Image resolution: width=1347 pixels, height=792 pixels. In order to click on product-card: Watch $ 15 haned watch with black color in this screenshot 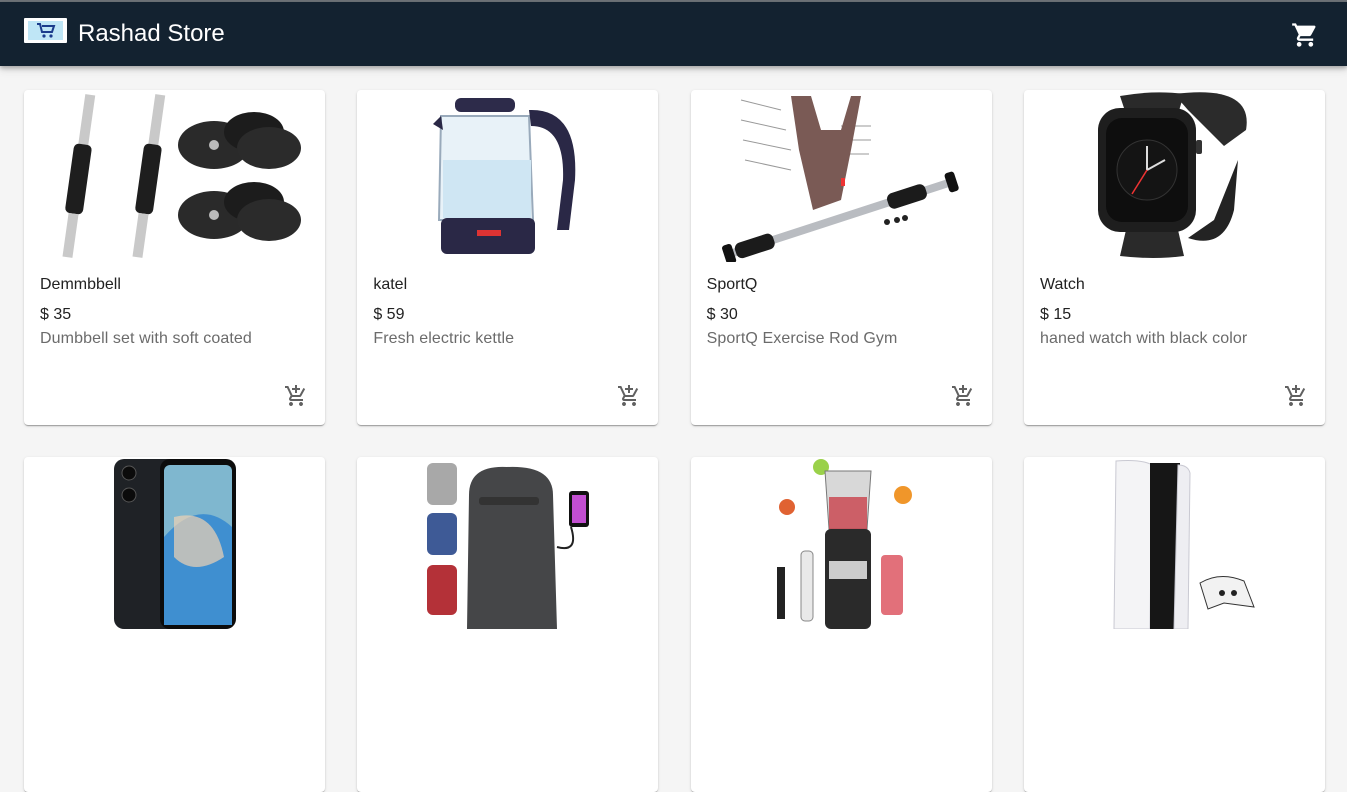, I will do `click(1174, 257)`.